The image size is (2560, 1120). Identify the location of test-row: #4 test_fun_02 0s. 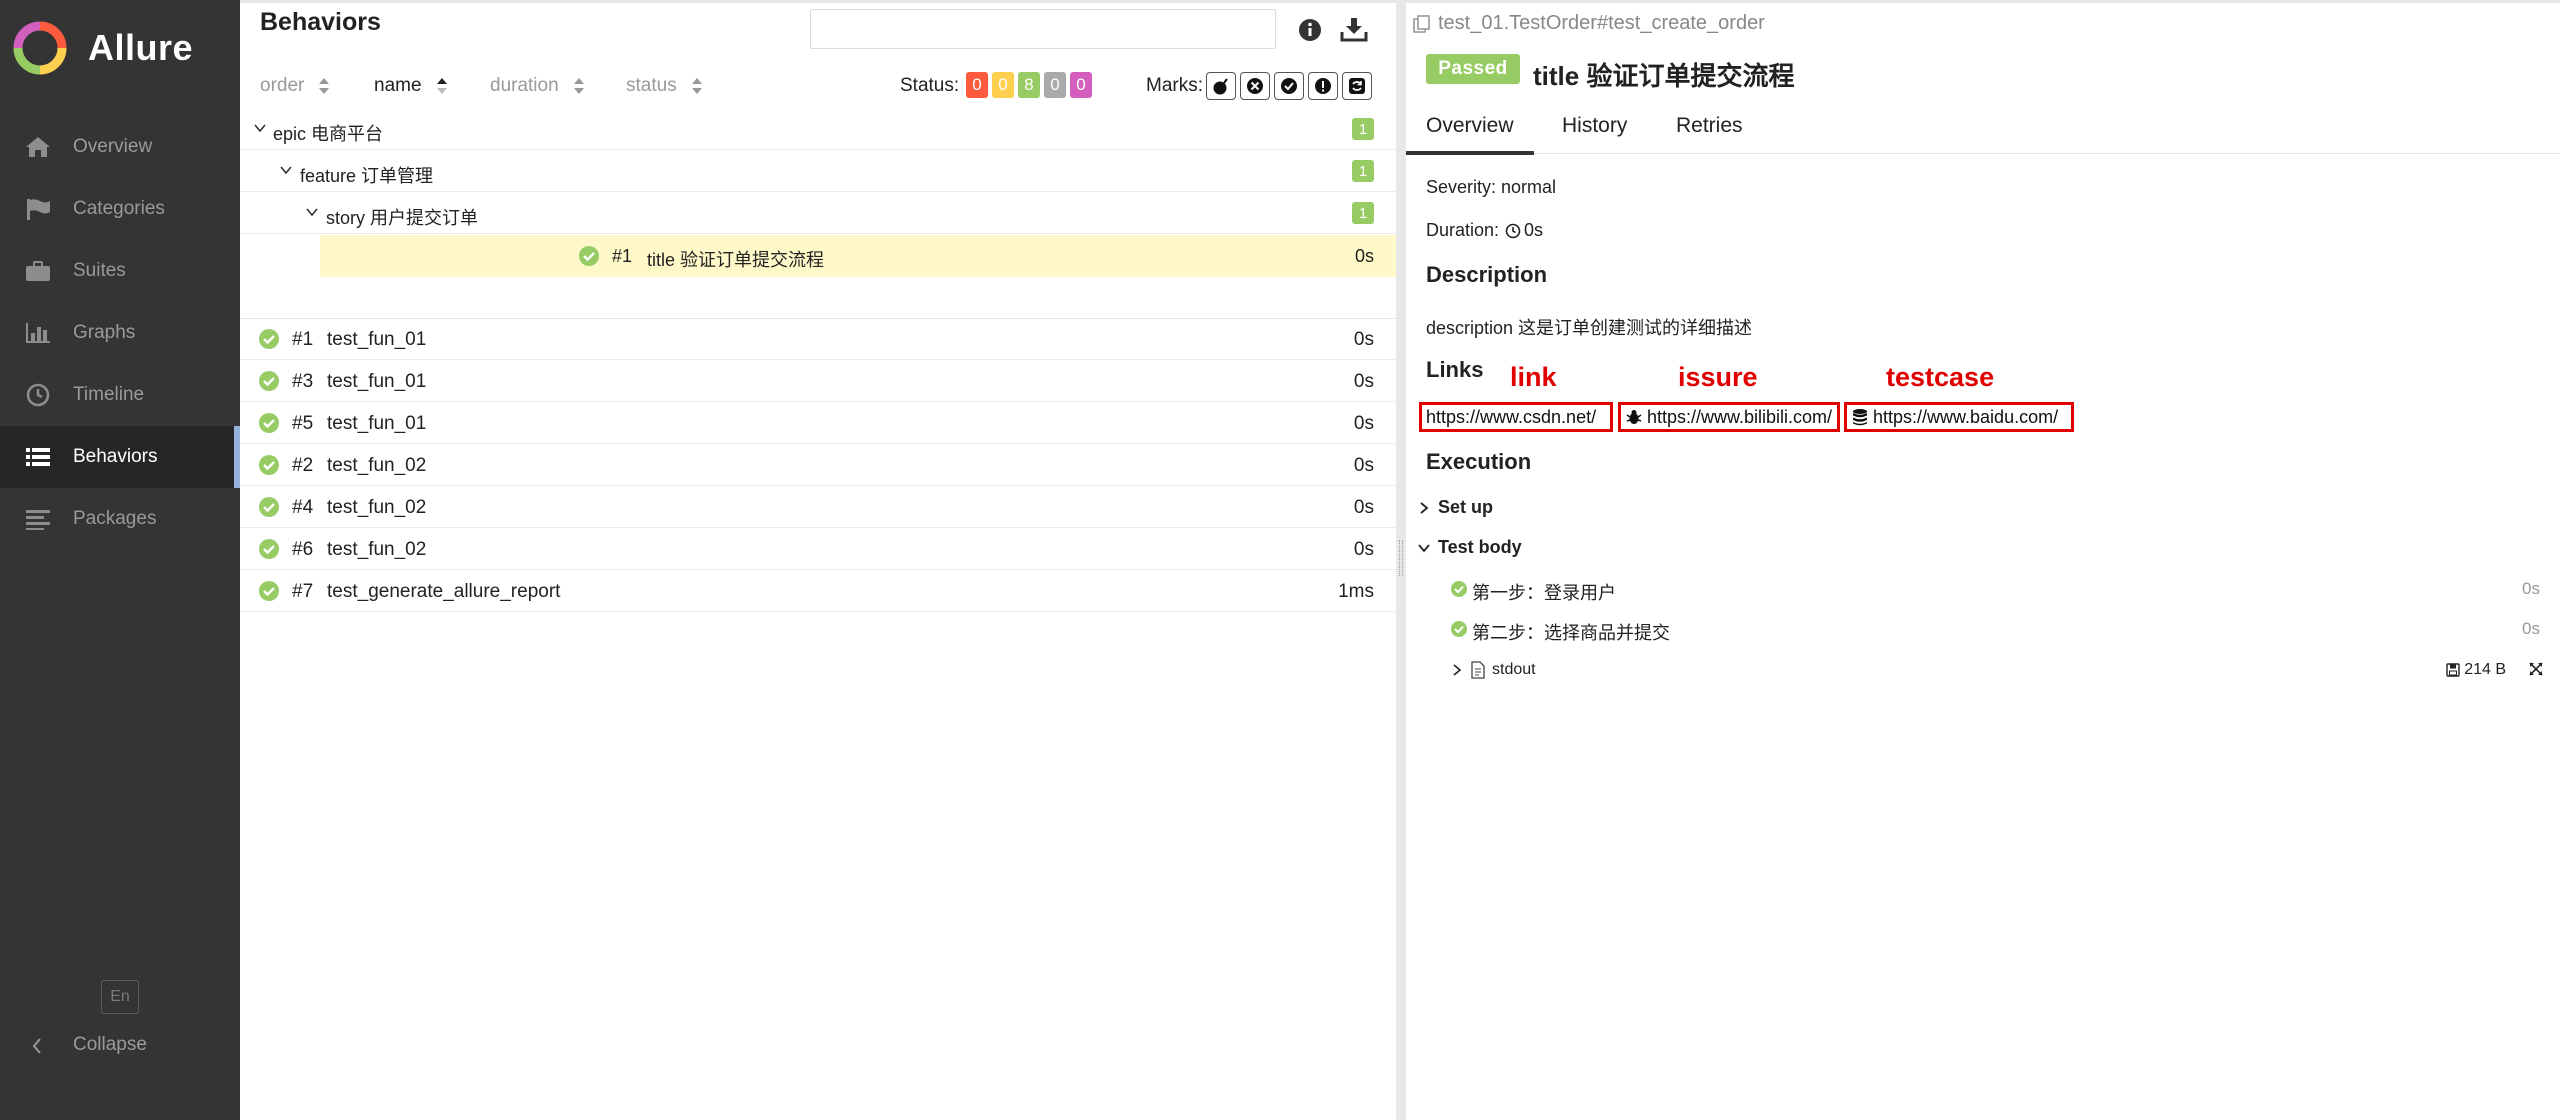
(818, 507).